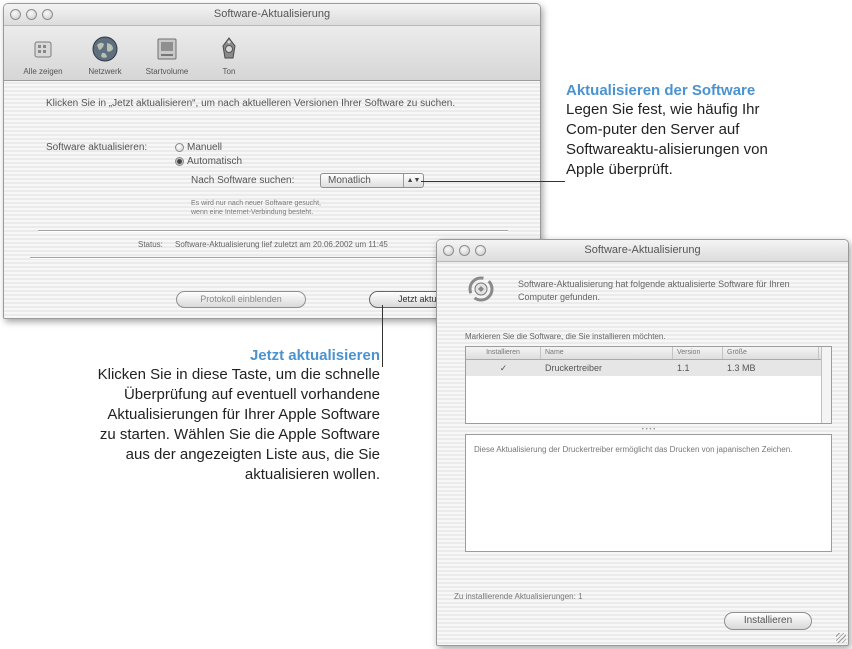 This screenshot has width=852, height=649. I want to click on toolbar-show-all: Alle zeigen, so click(43, 55).